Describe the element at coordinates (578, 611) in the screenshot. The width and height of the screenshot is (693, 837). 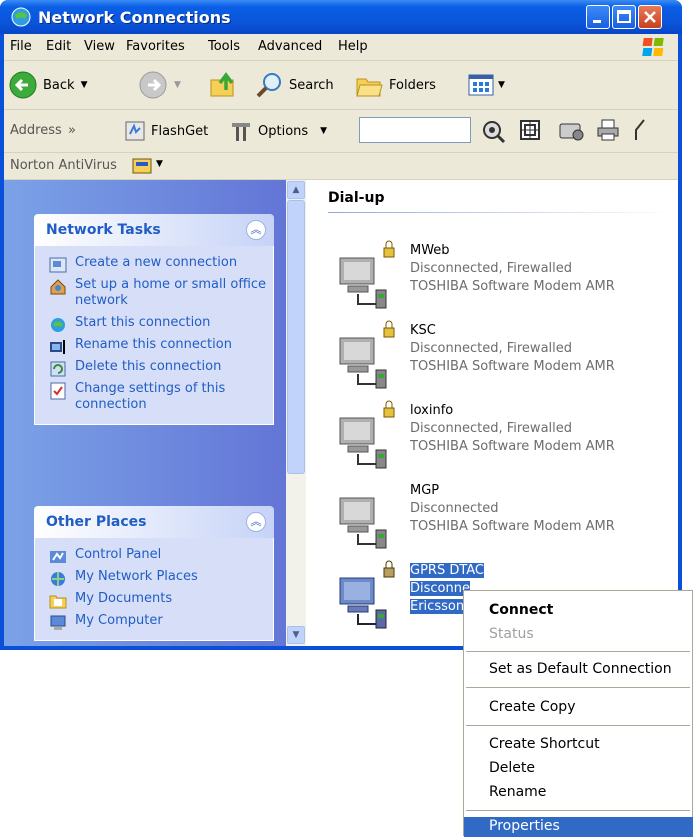
I see `menu-connect: Connect` at that location.